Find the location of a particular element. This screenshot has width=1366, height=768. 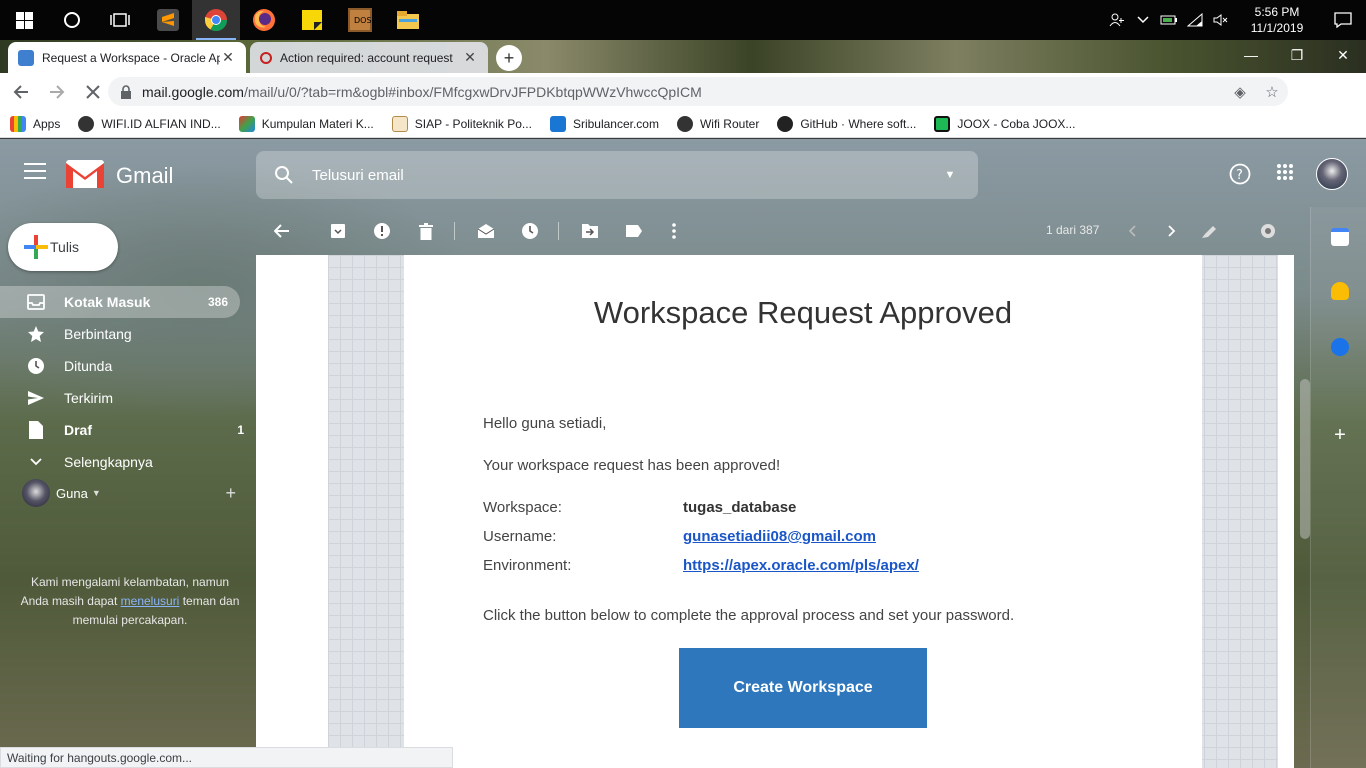

windows-start-icon is located at coordinates (24, 20).